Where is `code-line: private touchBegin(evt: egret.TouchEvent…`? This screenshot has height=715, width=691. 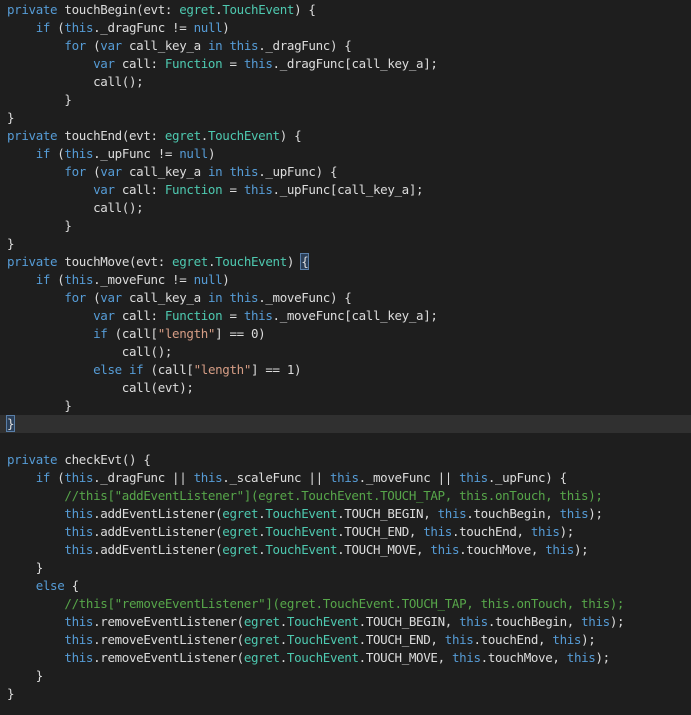
code-line: private touchBegin(evt: egret.TouchEvent… is located at coordinates (345, 10).